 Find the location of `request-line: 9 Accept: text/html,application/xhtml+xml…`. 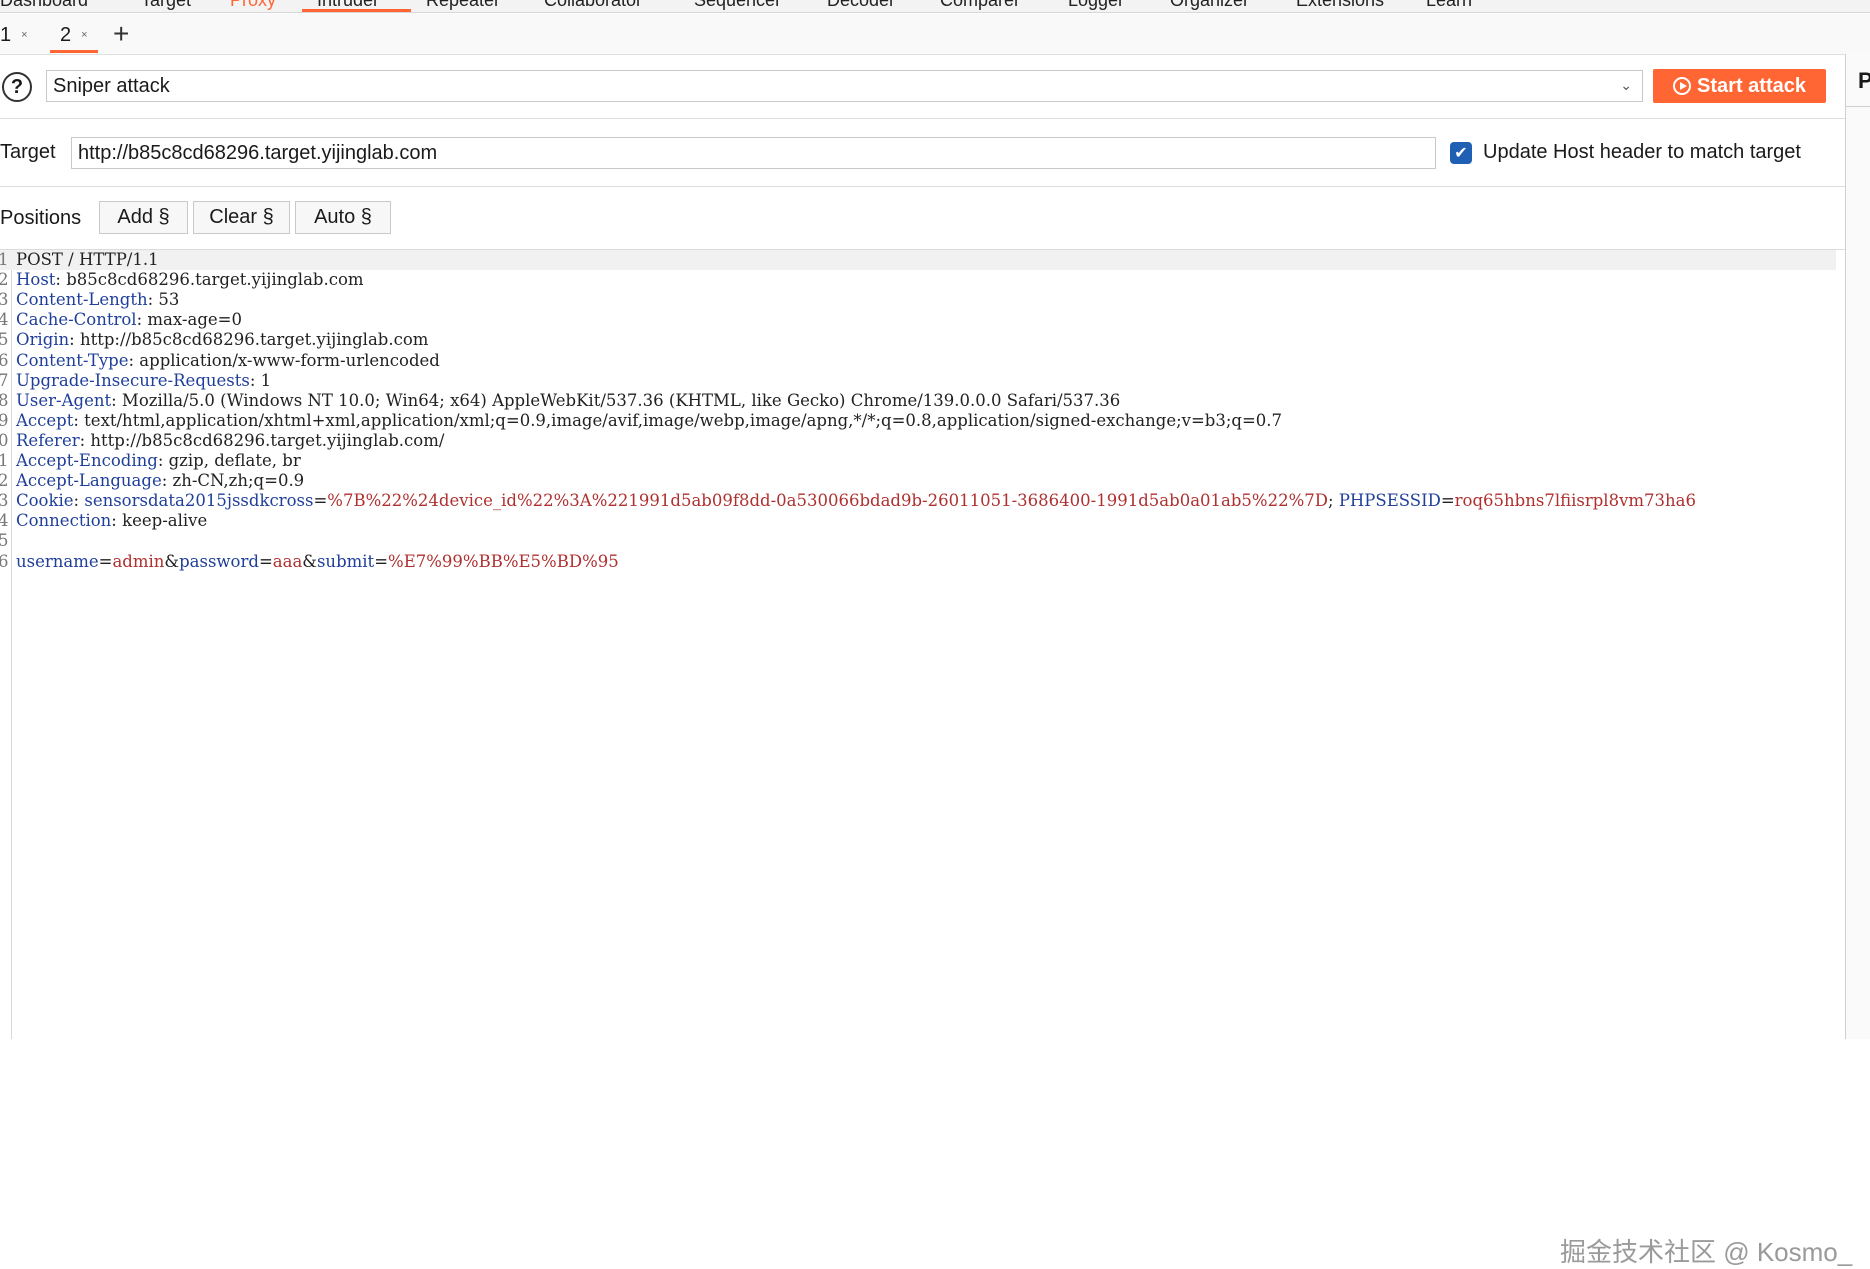

request-line: 9 Accept: text/html,application/xhtml+xml… is located at coordinates (918, 421).